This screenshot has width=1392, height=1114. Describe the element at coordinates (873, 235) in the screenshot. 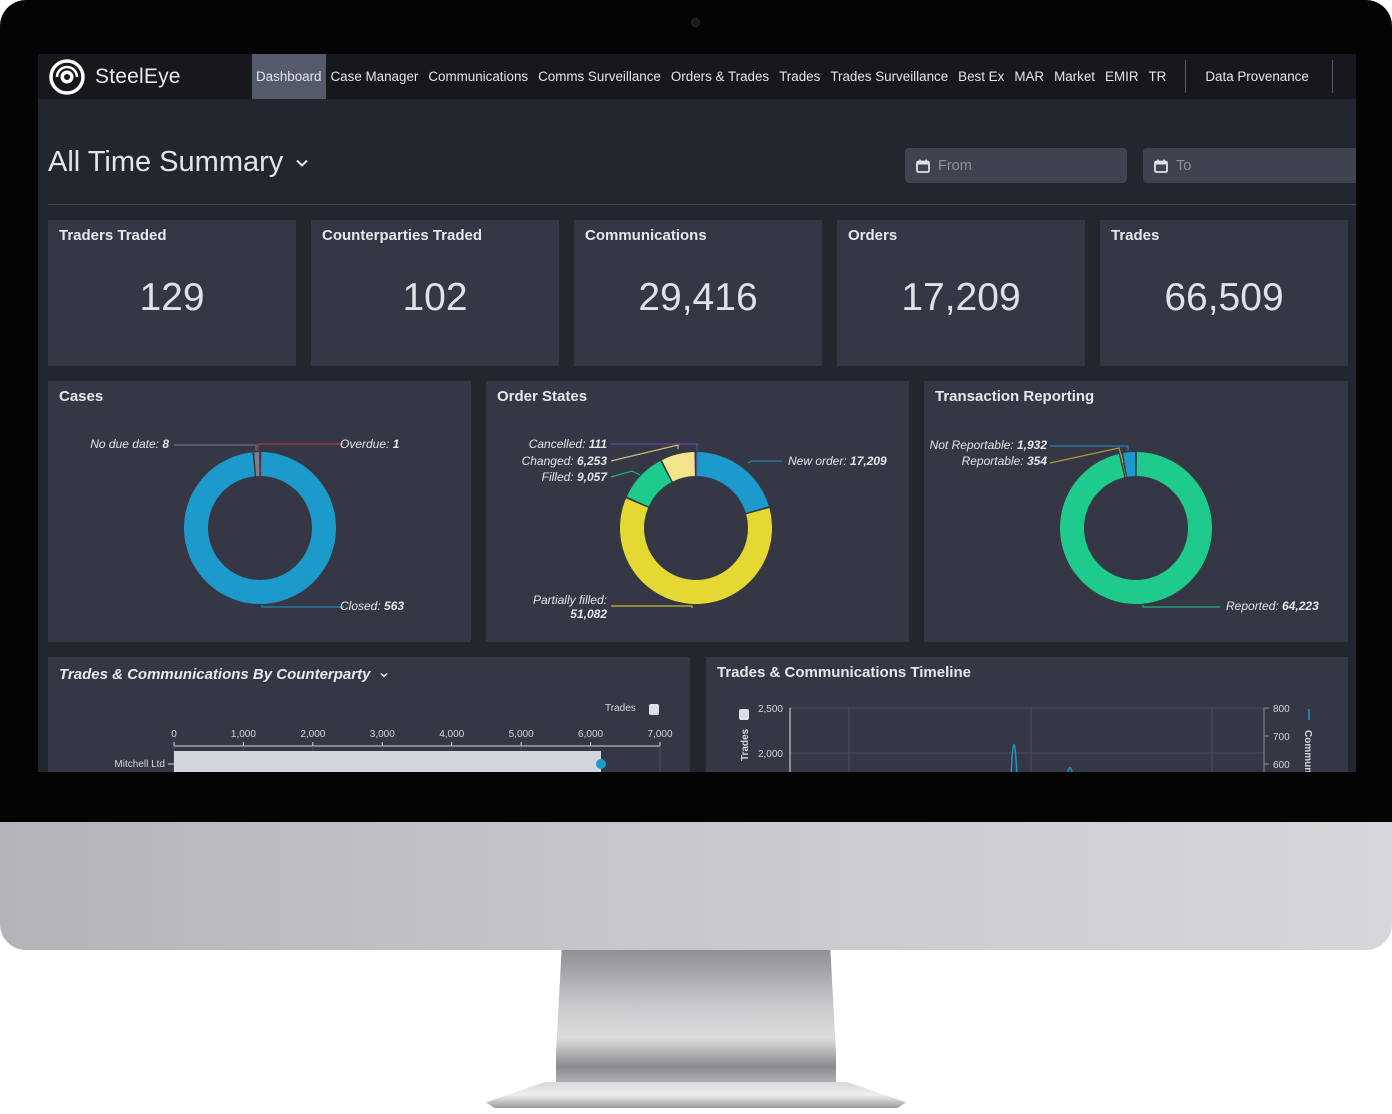

I see `kpi-label: Orders` at that location.